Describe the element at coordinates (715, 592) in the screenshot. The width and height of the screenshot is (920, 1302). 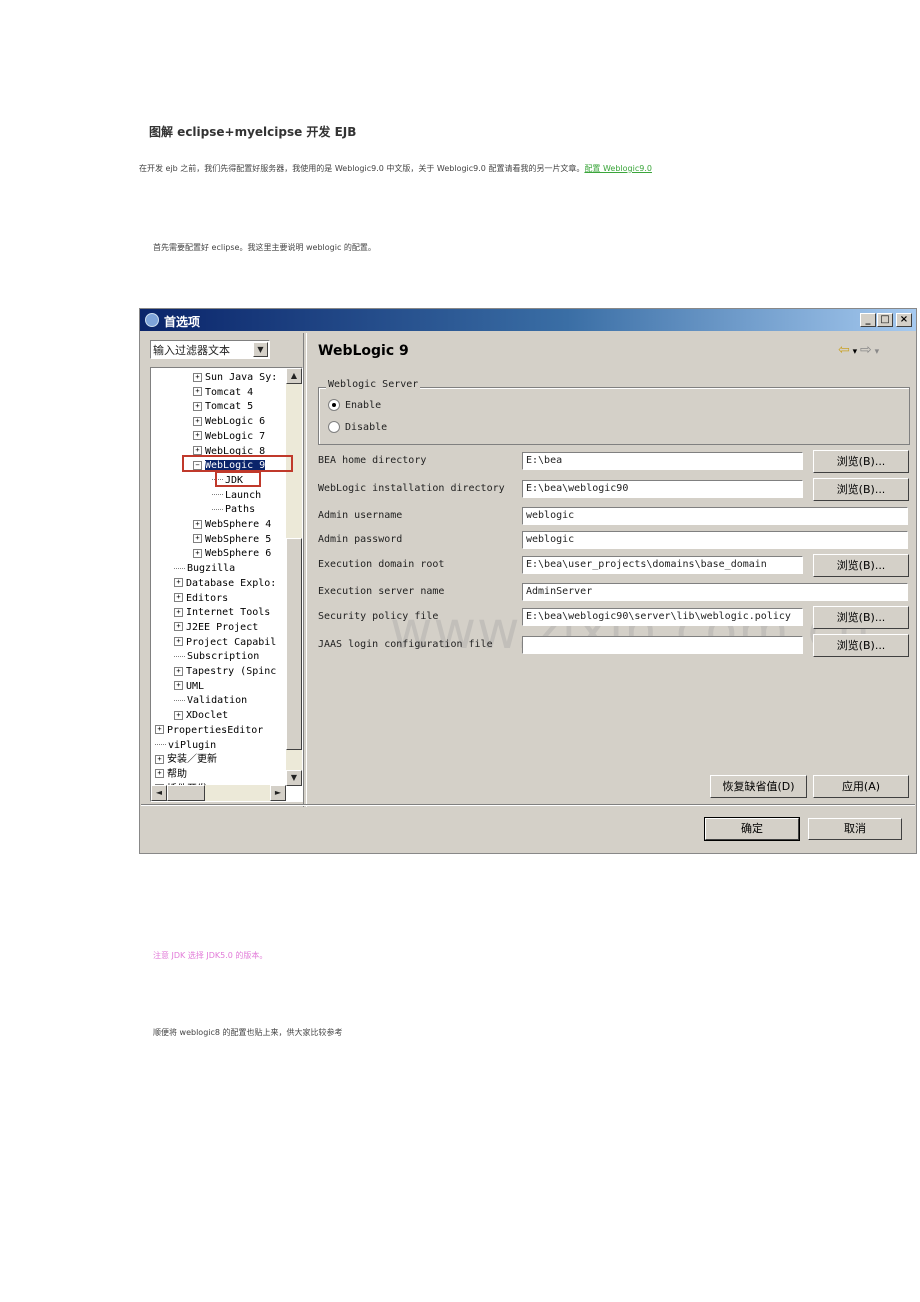
I see `field-input: AdminServer` at that location.